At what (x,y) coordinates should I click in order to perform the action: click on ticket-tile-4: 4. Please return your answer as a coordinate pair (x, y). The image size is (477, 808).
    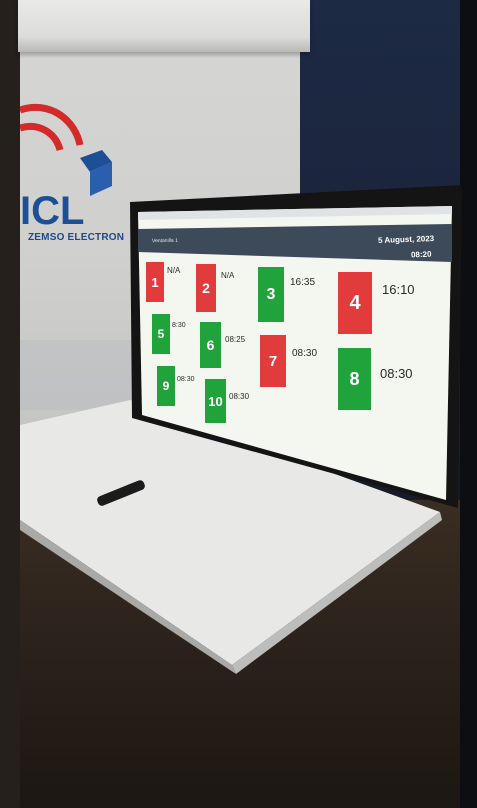
    Looking at the image, I should click on (355, 303).